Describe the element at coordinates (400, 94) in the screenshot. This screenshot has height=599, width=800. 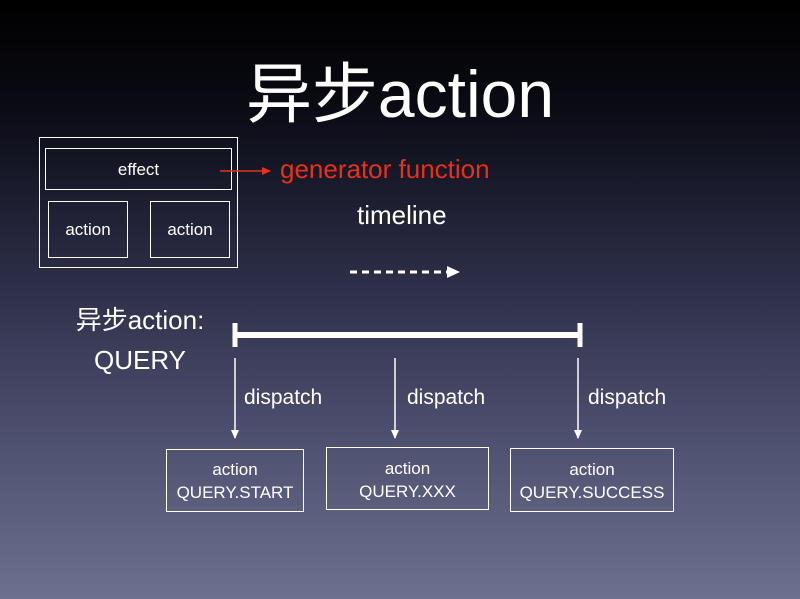
I see `slide-title: 异步action` at that location.